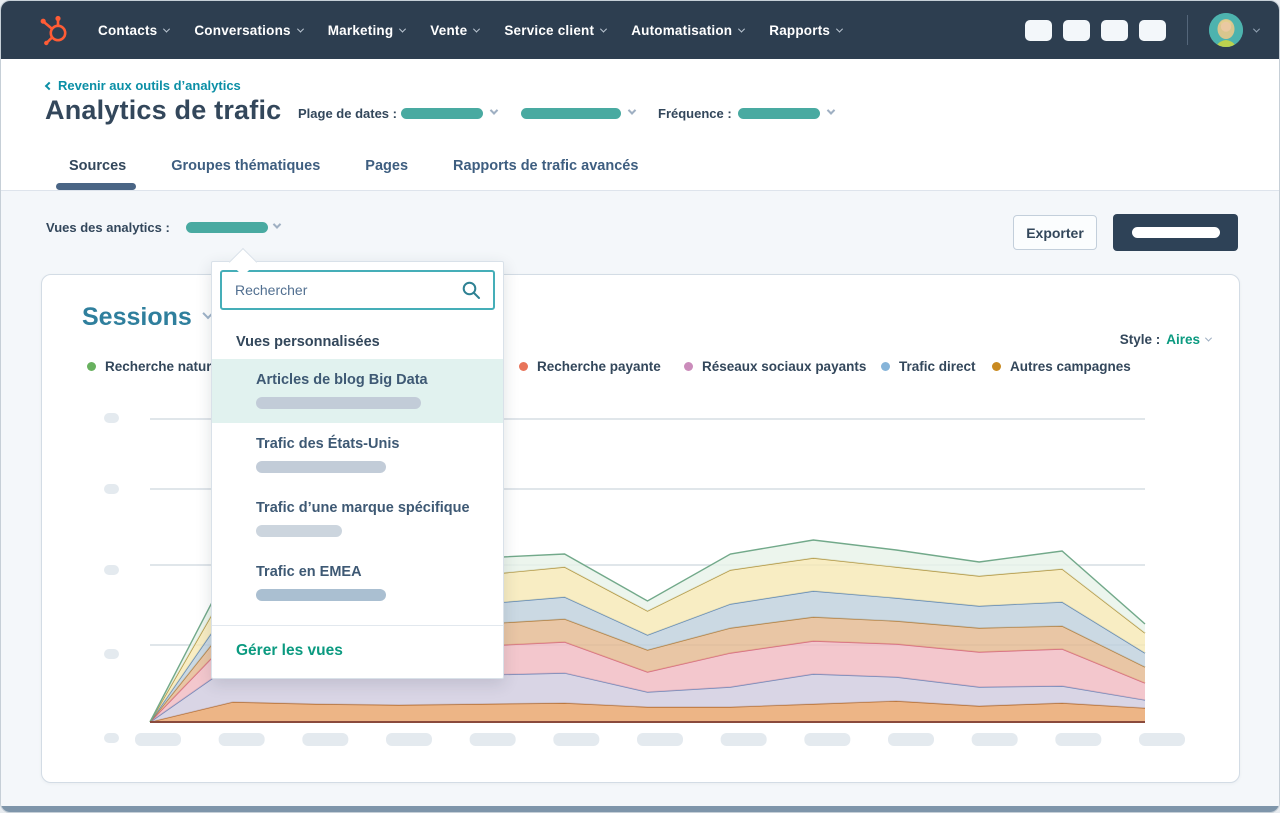 The image size is (1280, 813). Describe the element at coordinates (357, 455) in the screenshot. I see `view-item-trafic-des-etats-unis: Trafic des États-Unis` at that location.